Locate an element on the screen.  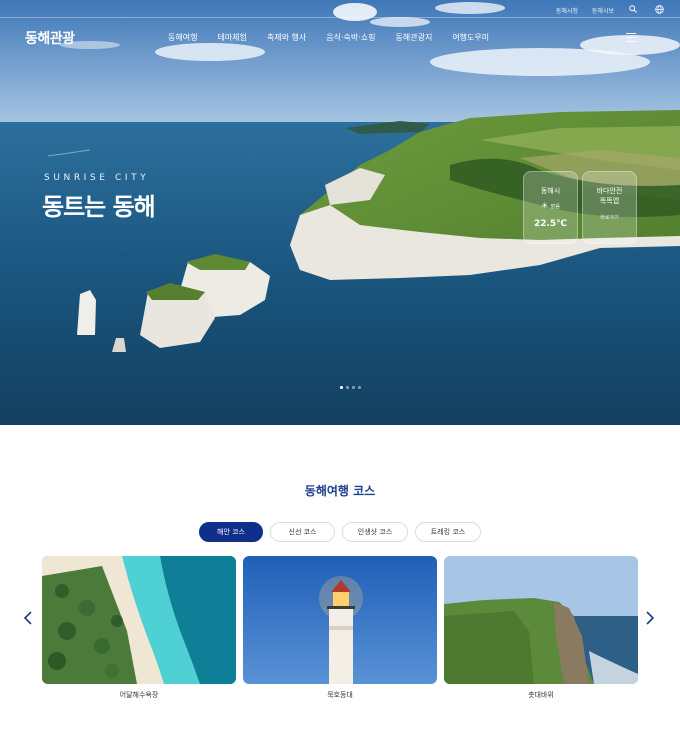
weather-city: 동해시 is located at coordinates (550, 191).